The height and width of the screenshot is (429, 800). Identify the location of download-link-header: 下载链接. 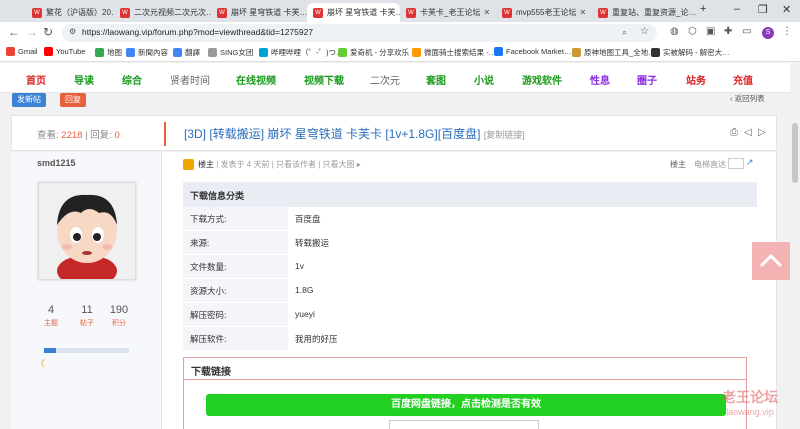
(465, 369).